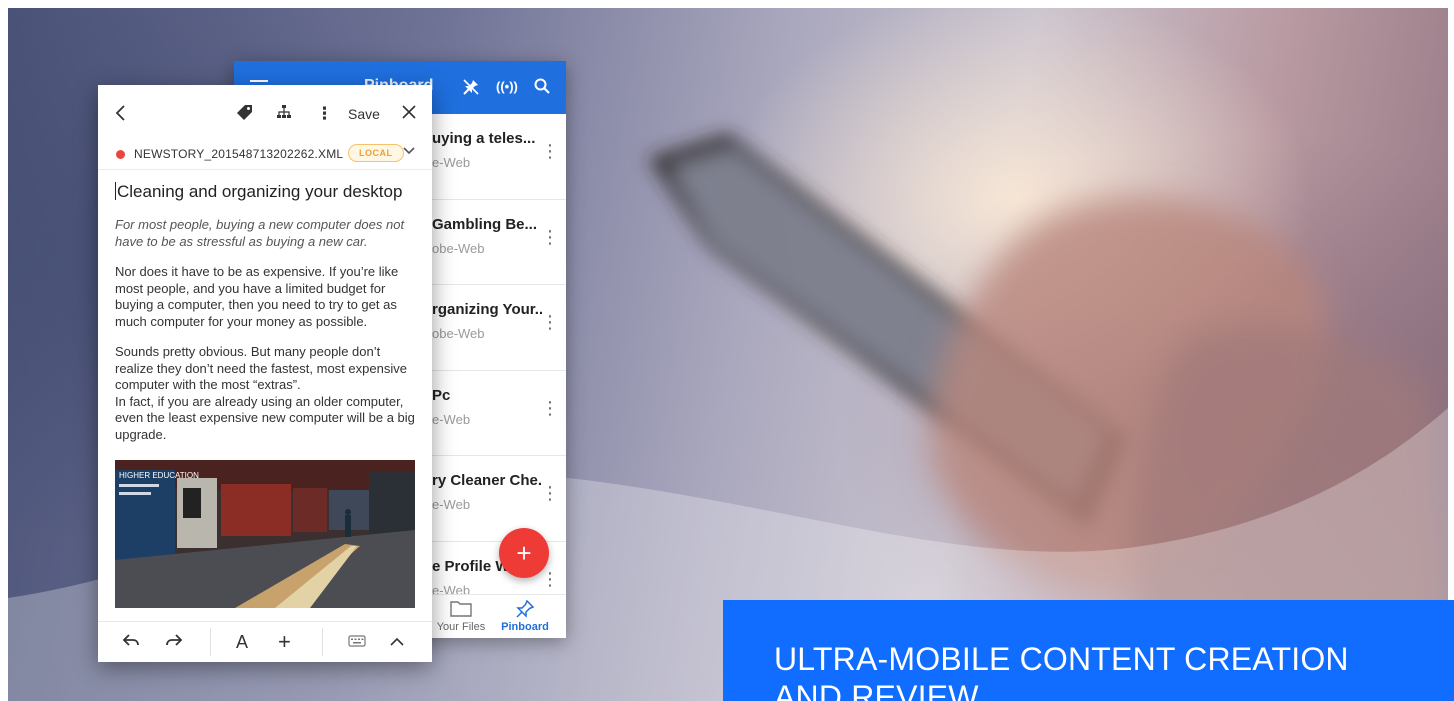 The width and height of the screenshot is (1454, 701). I want to click on nav-pinboard: Pinboard, so click(525, 616).